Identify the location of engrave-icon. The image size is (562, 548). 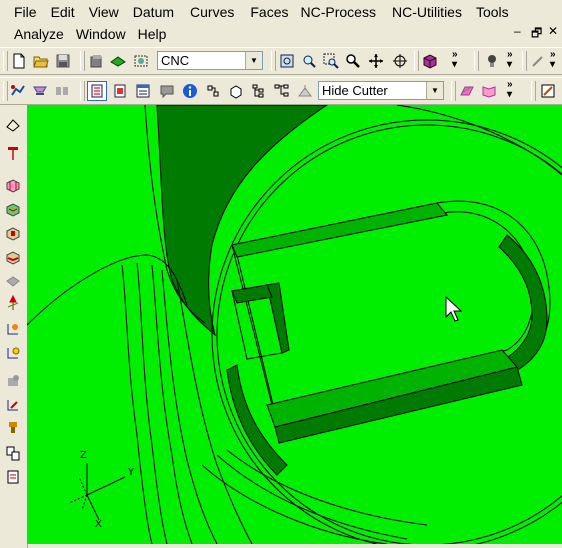
(12, 405).